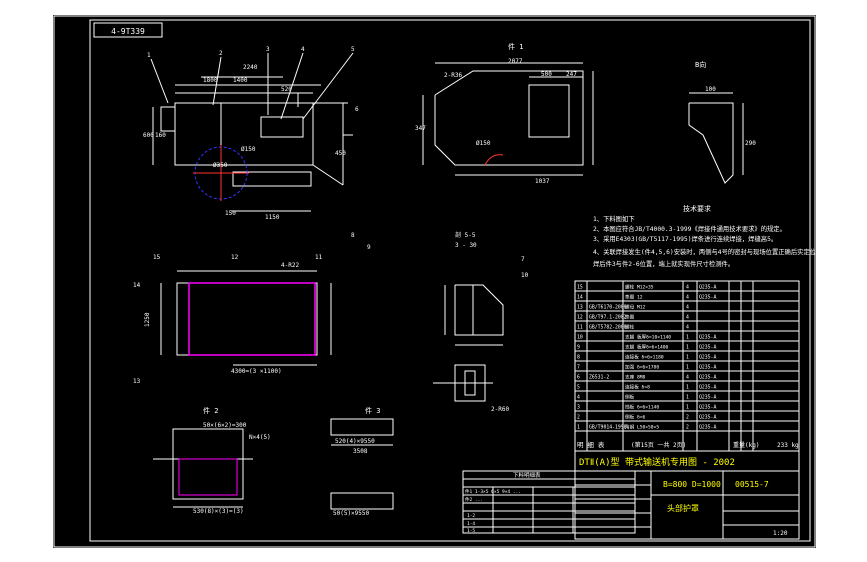 The image size is (867, 562). Describe the element at coordinates (746, 445) in the screenshot. I see `bom-footer-right: 重量(kg)` at that location.